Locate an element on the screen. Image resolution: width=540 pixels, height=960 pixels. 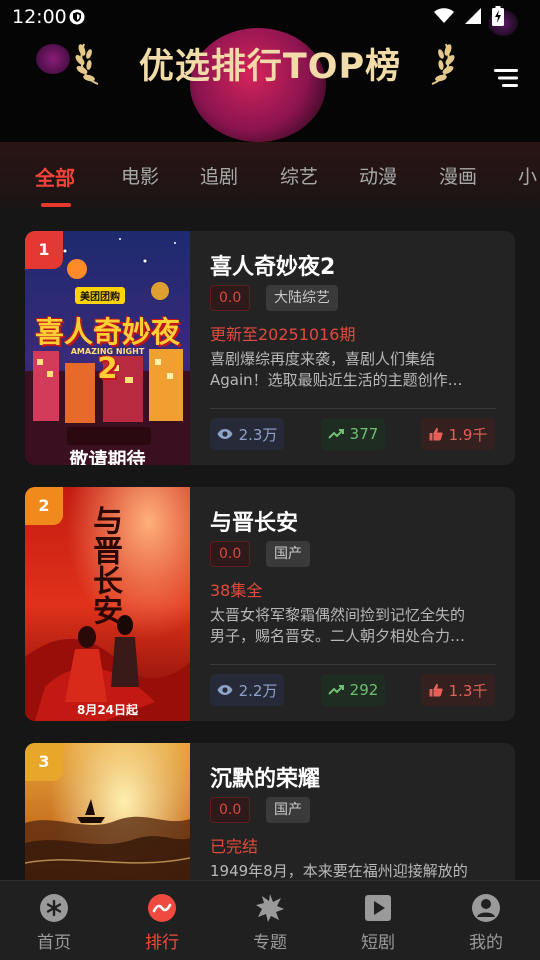
description-line-1: 喜剧爆综再度来袭，喜剧人们集结 is located at coordinates (323, 359).